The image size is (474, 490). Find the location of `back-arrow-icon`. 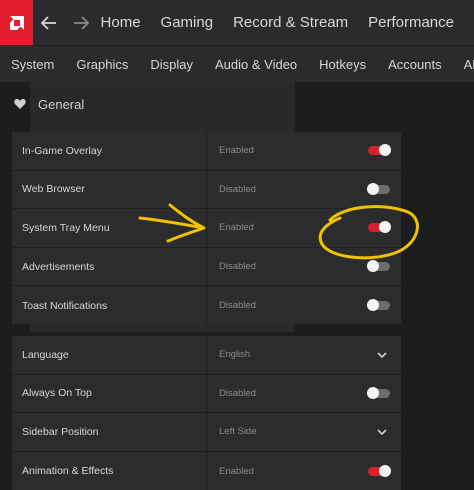

back-arrow-icon is located at coordinates (49, 22).